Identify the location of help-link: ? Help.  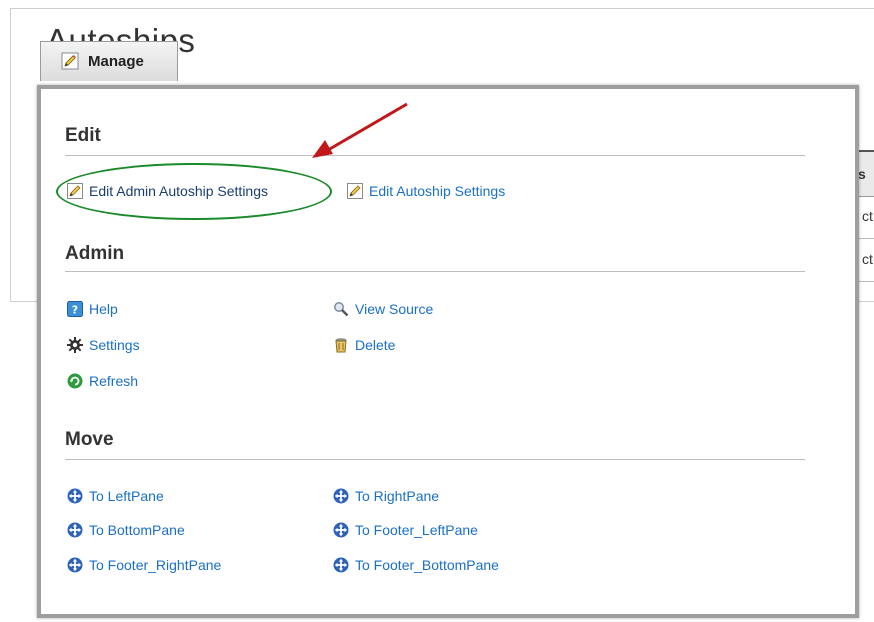
(92, 309).